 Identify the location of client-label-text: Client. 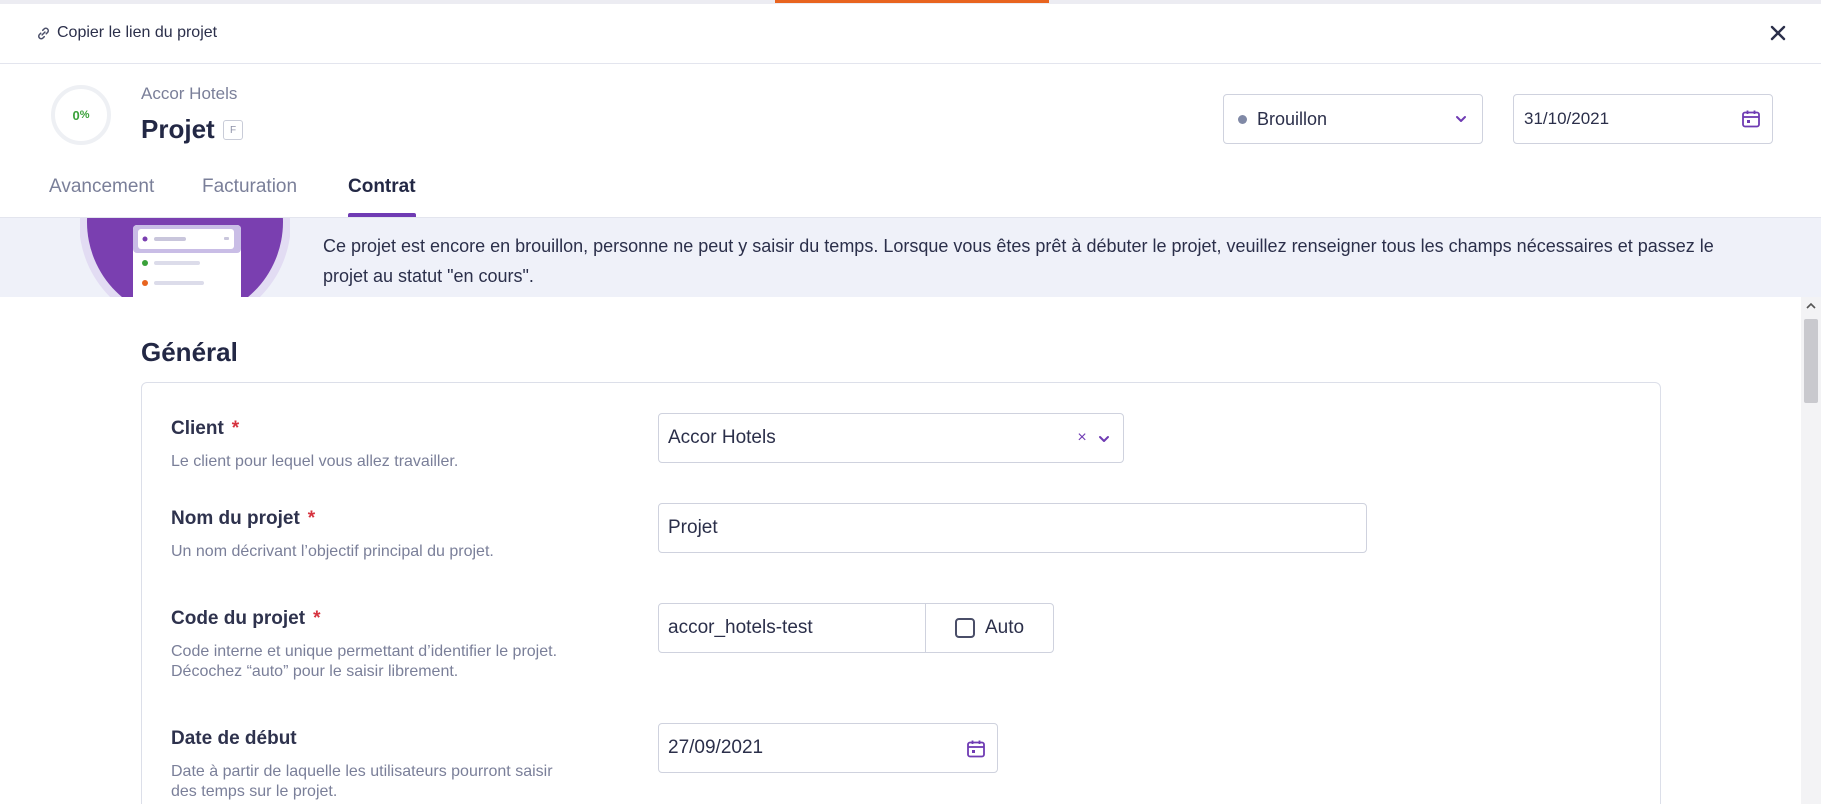
(197, 428).